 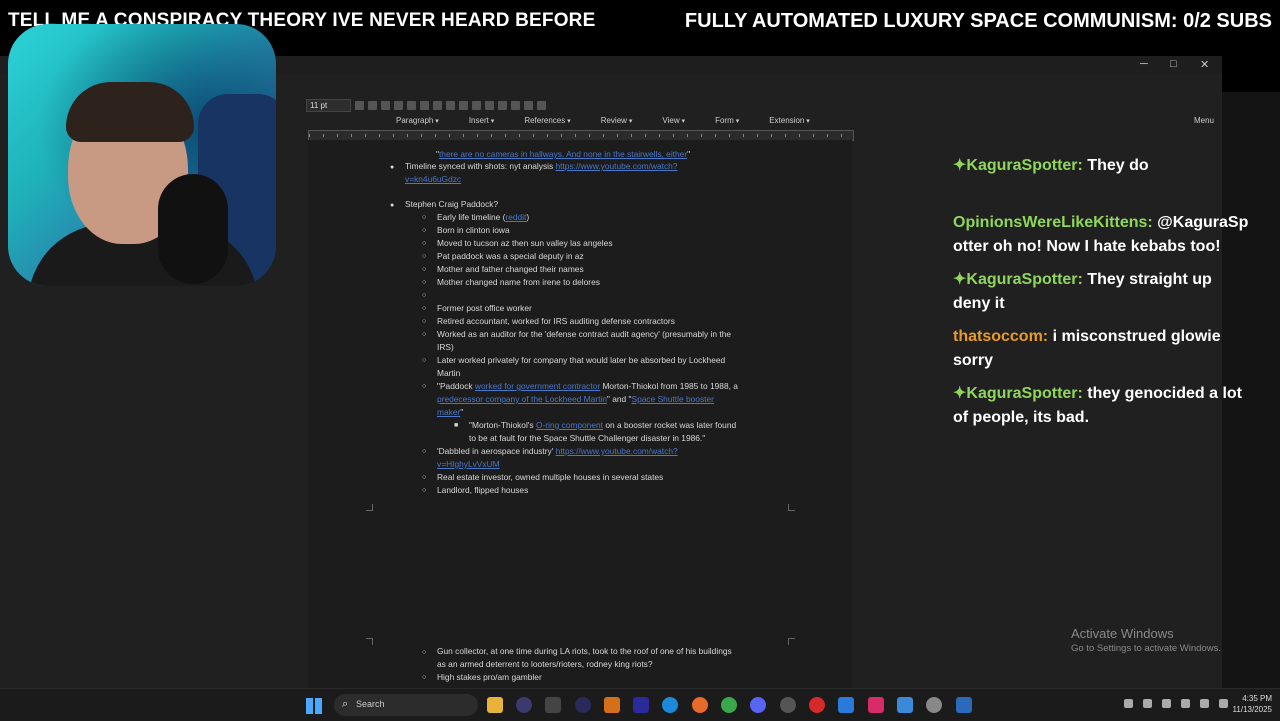 I want to click on doc-line: Born in clinton iowa, so click(x=473, y=230).